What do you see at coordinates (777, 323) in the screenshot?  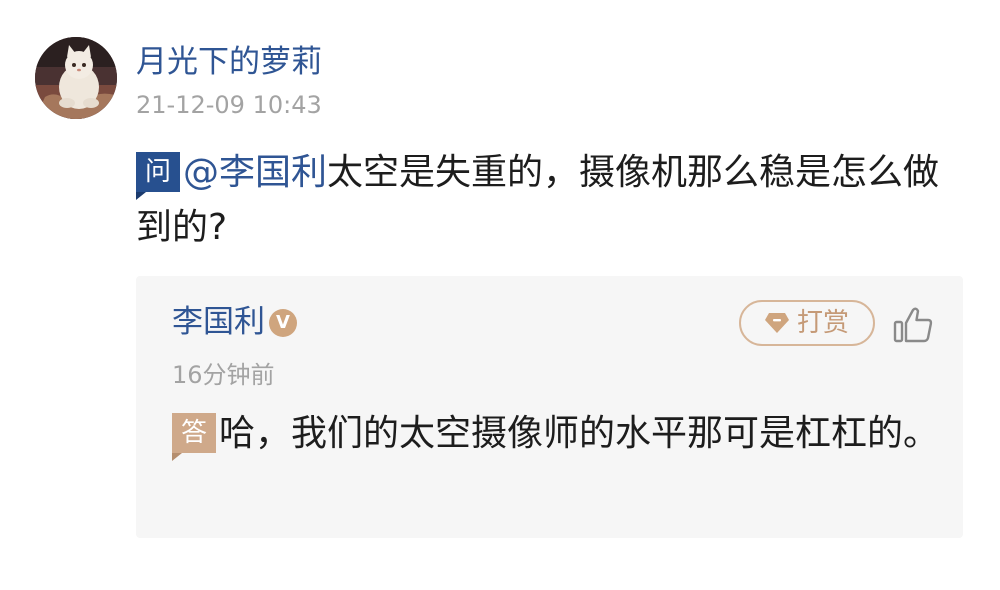 I see `diamond-tip-icon` at bounding box center [777, 323].